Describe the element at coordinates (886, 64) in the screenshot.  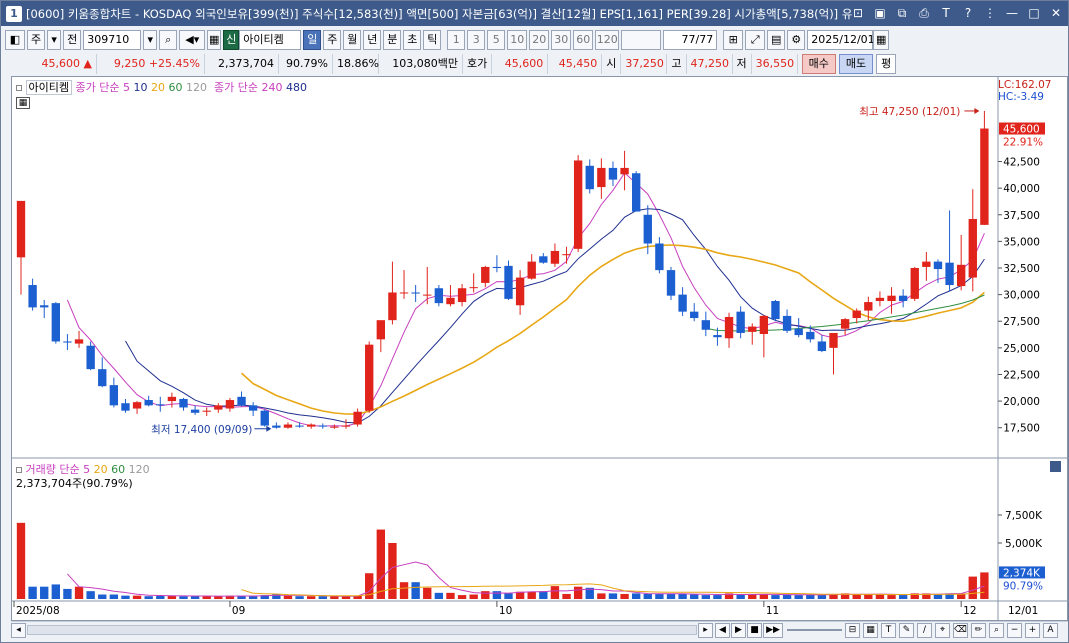
I see `average-button: 평` at that location.